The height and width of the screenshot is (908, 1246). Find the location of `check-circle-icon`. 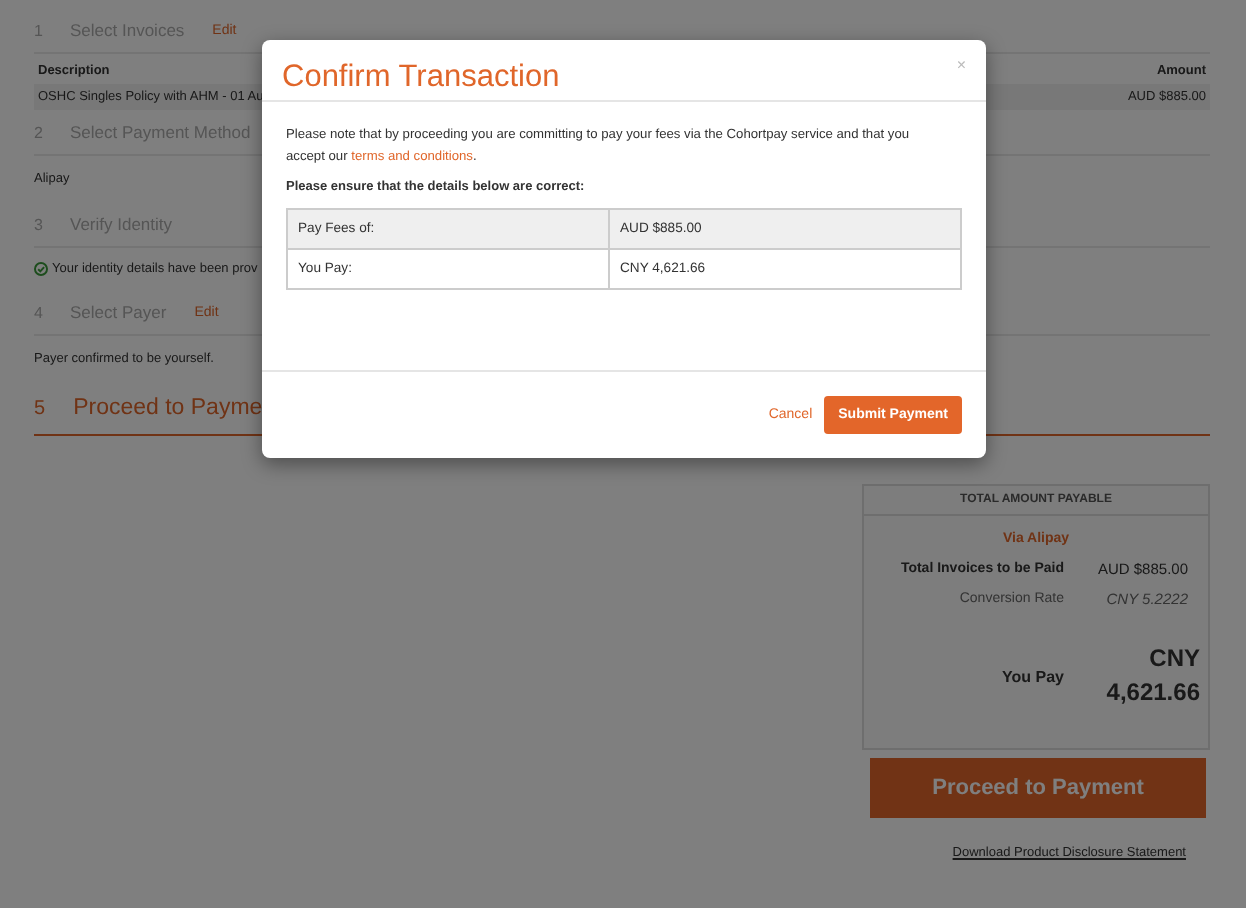

check-circle-icon is located at coordinates (41, 269).